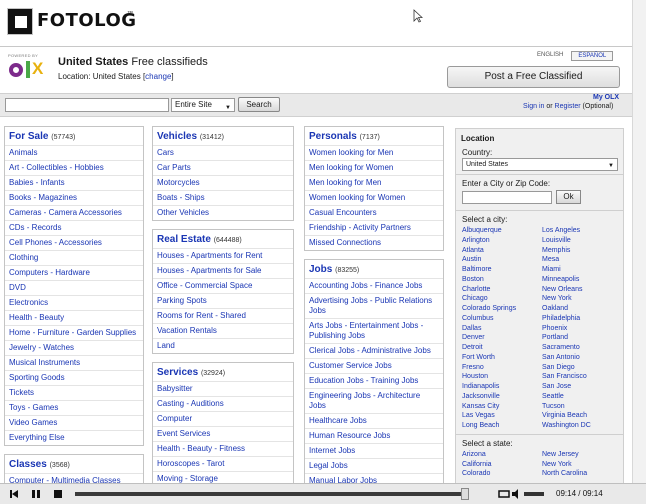 Image resolution: width=646 pixels, height=504 pixels. I want to click on subcategory-link: Clerical Jobs - Administrative Jobs, so click(374, 350).